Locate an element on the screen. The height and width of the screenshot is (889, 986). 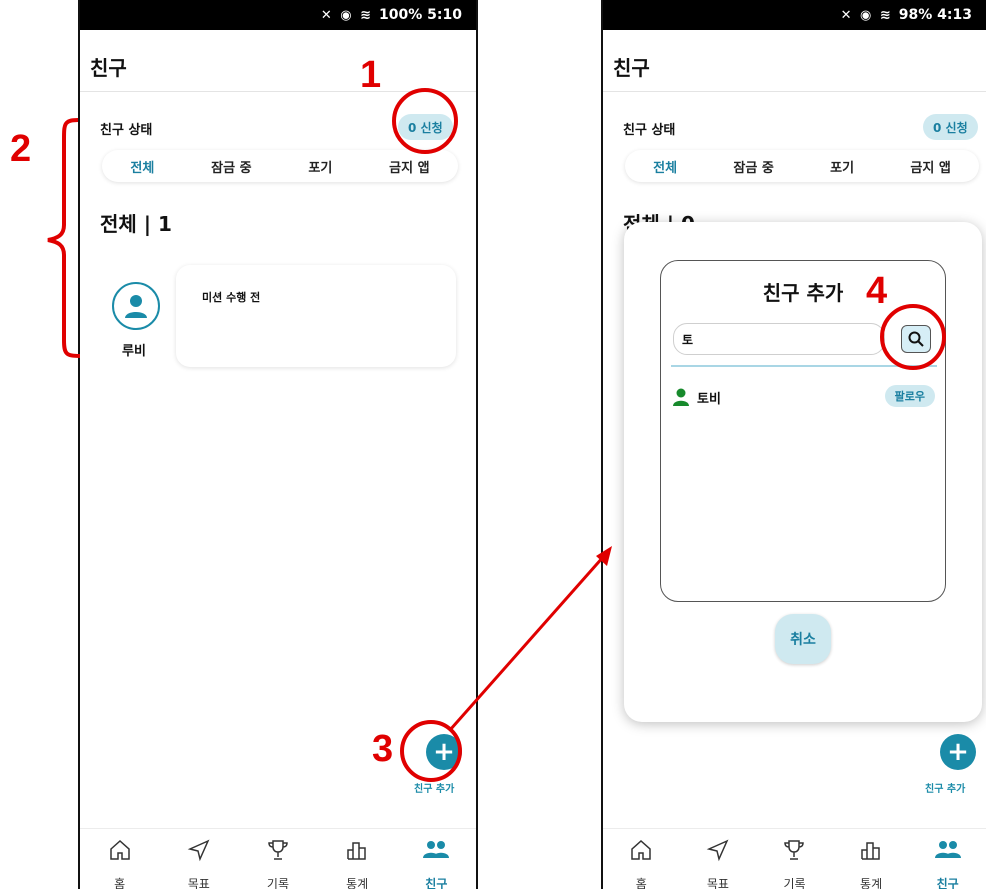
annotation-number-1: 1 is located at coordinates (371, 75).